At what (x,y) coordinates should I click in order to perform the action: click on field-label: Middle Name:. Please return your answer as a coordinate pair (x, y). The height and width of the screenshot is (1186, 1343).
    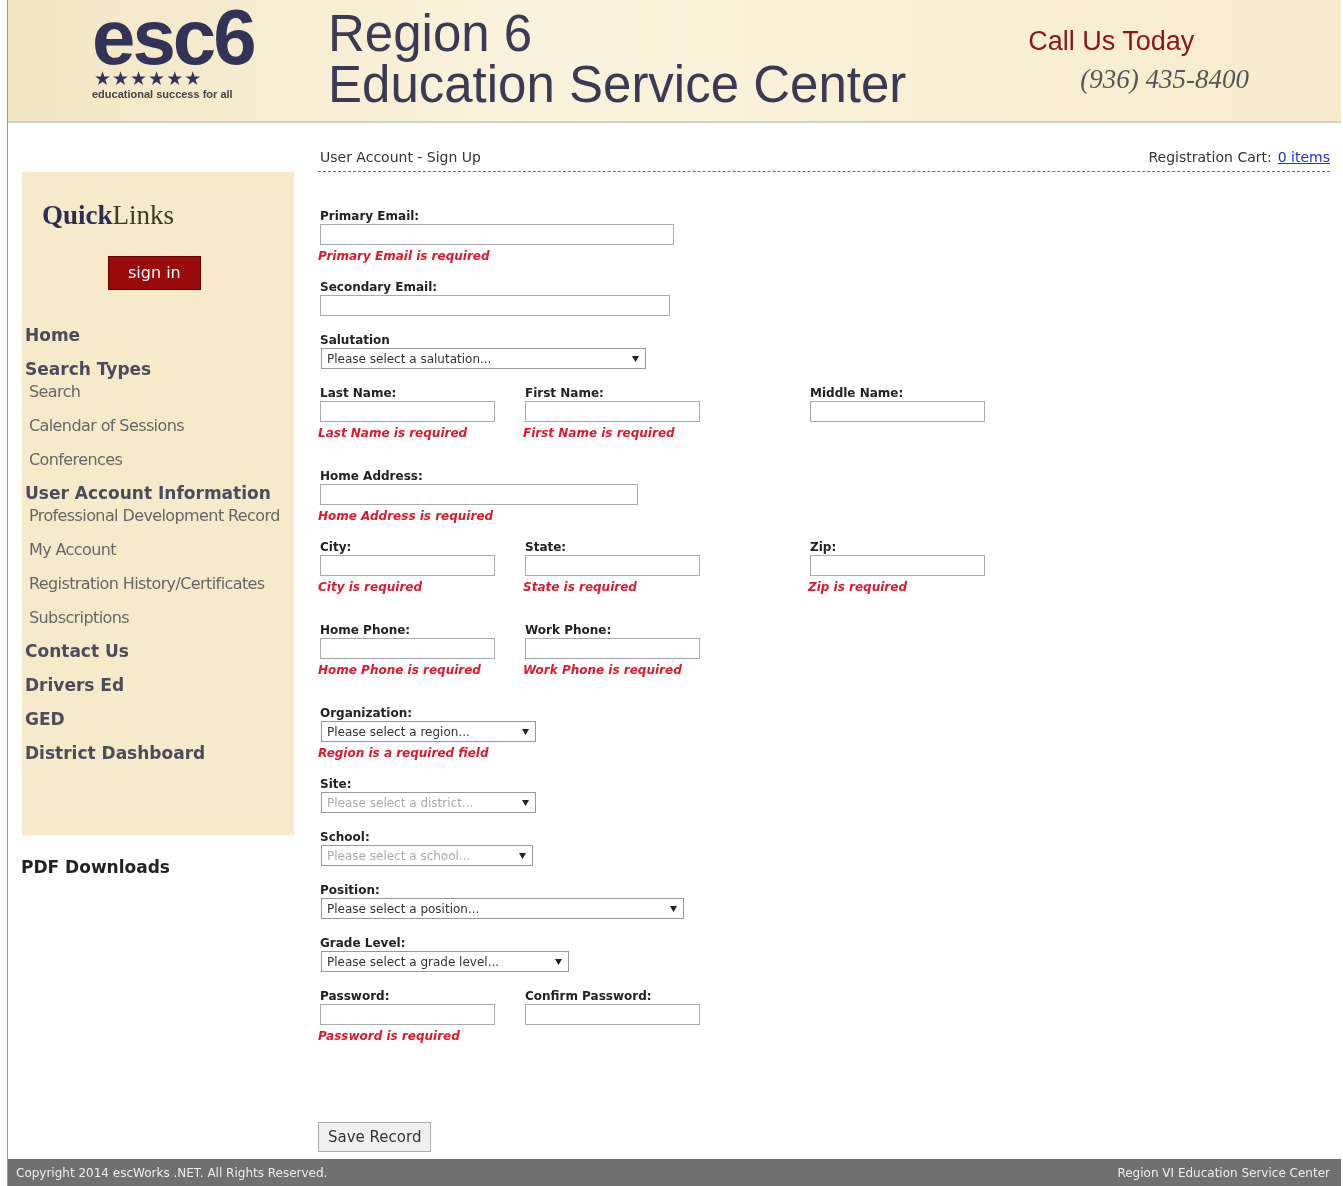
    Looking at the image, I should click on (857, 393).